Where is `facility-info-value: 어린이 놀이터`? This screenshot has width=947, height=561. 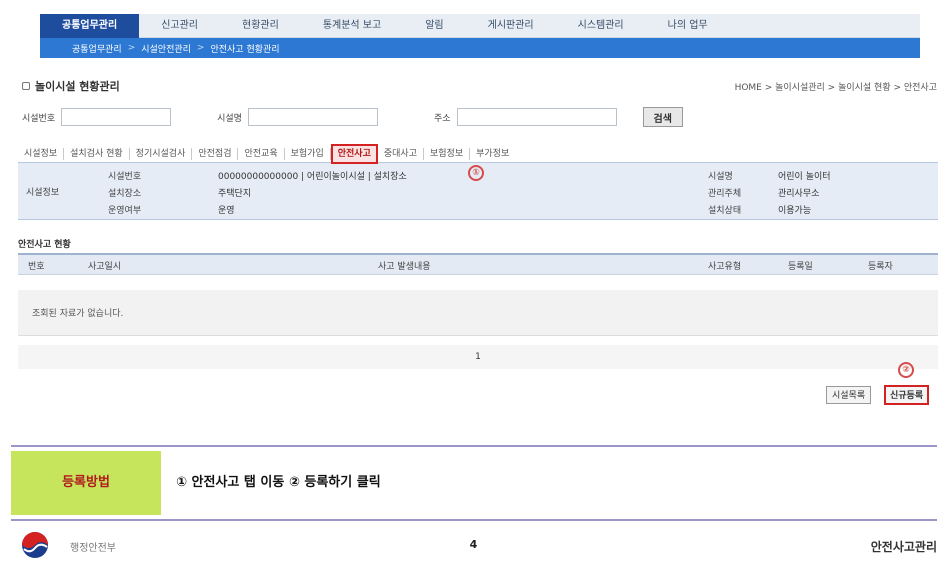
facility-info-value: 어린이 놀이터 is located at coordinates (804, 177).